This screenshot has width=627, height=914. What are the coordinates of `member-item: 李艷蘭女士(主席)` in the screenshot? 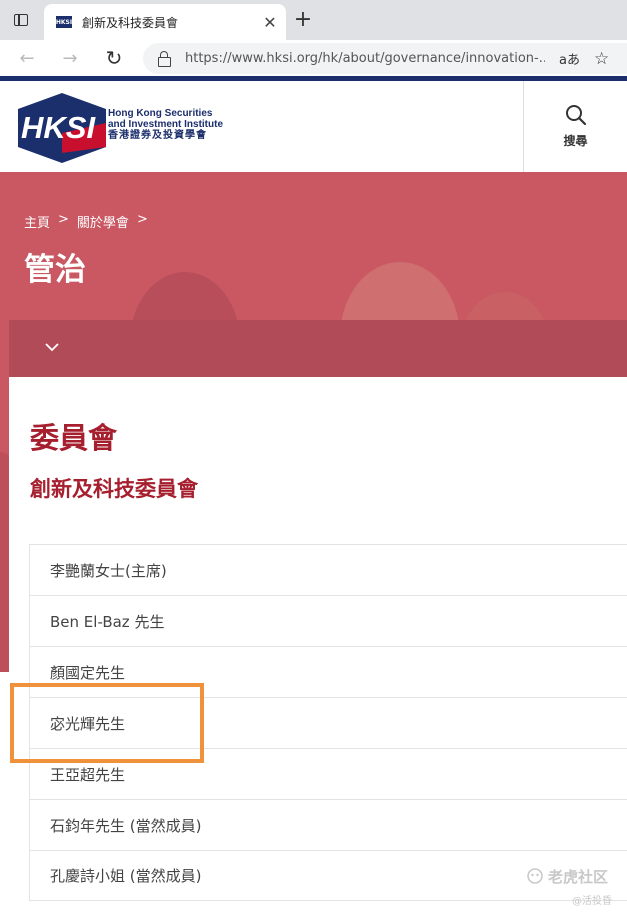 It's located at (328, 569).